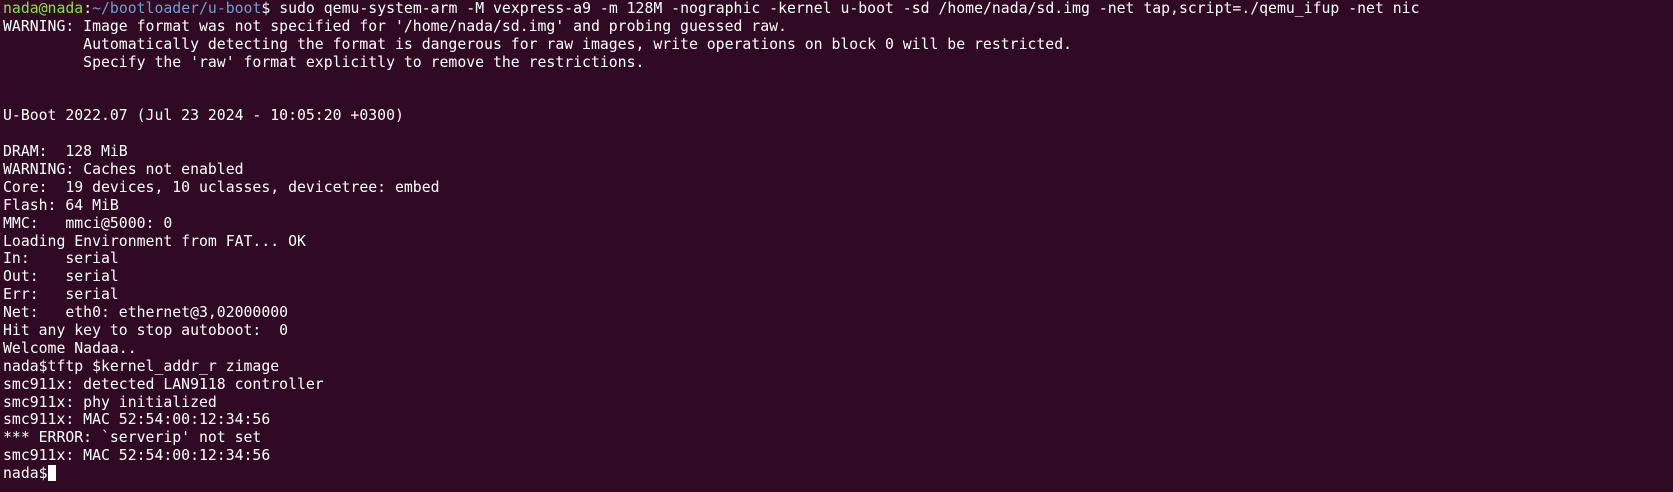  I want to click on output-line: *** ERROR: `serverip' not set, so click(132, 438).